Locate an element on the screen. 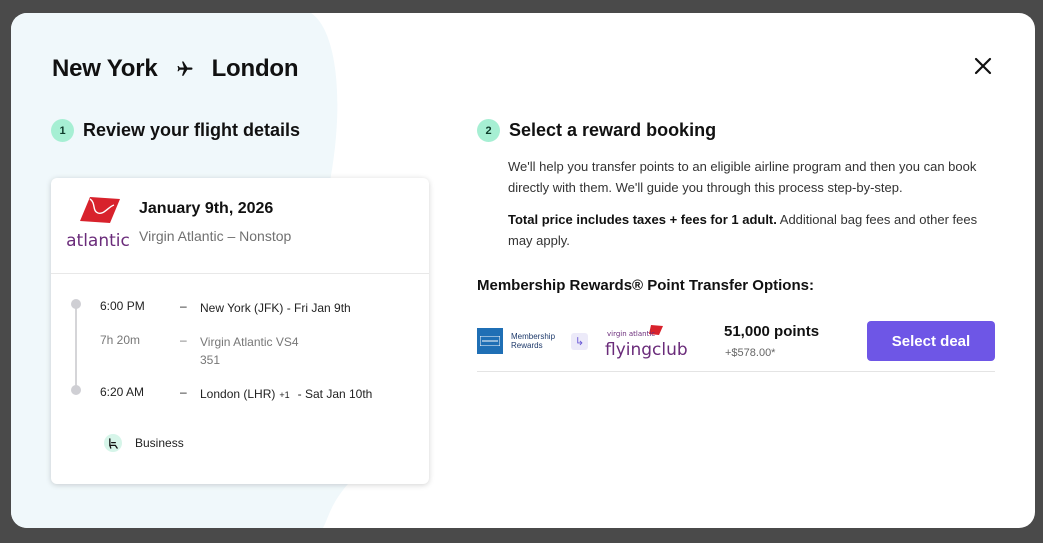  arrival-time: 6:20 AM is located at coordinates (122, 392).